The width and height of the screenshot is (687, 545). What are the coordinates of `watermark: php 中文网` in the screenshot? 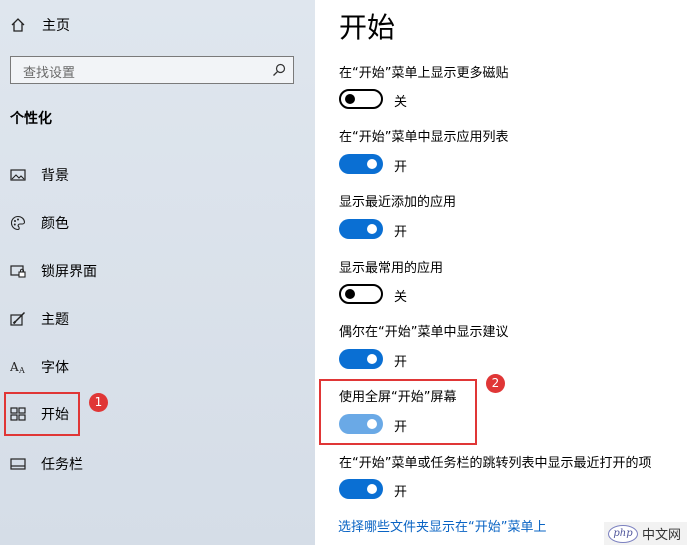 It's located at (645, 533).